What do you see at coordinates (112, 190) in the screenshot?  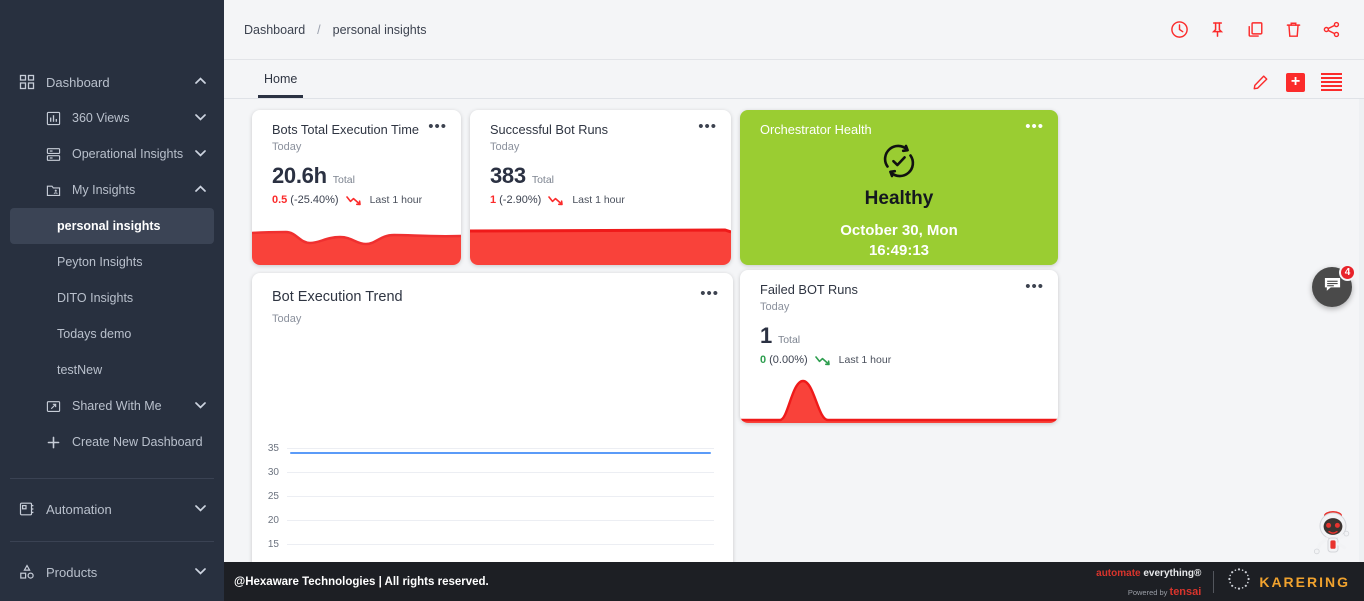 I see `sidebar-item-my-insights: My Insights` at bounding box center [112, 190].